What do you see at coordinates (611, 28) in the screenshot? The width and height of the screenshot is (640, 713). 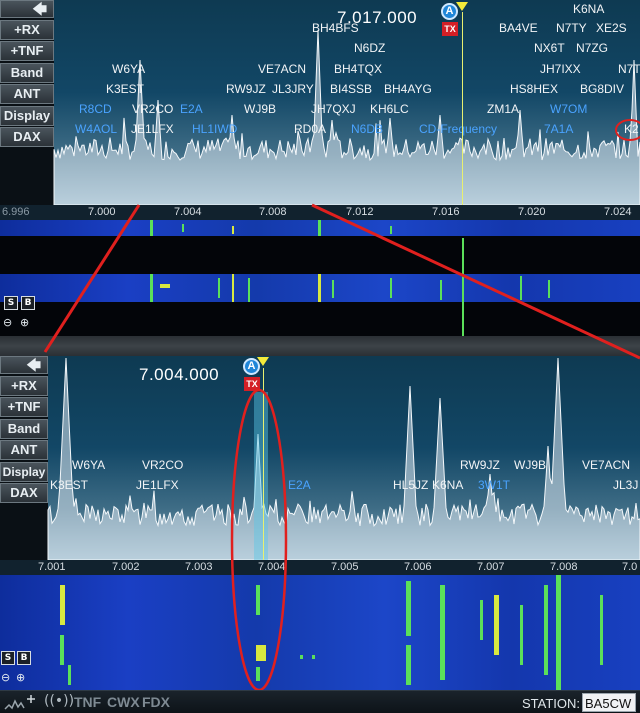 I see `spot-label: XE2S` at bounding box center [611, 28].